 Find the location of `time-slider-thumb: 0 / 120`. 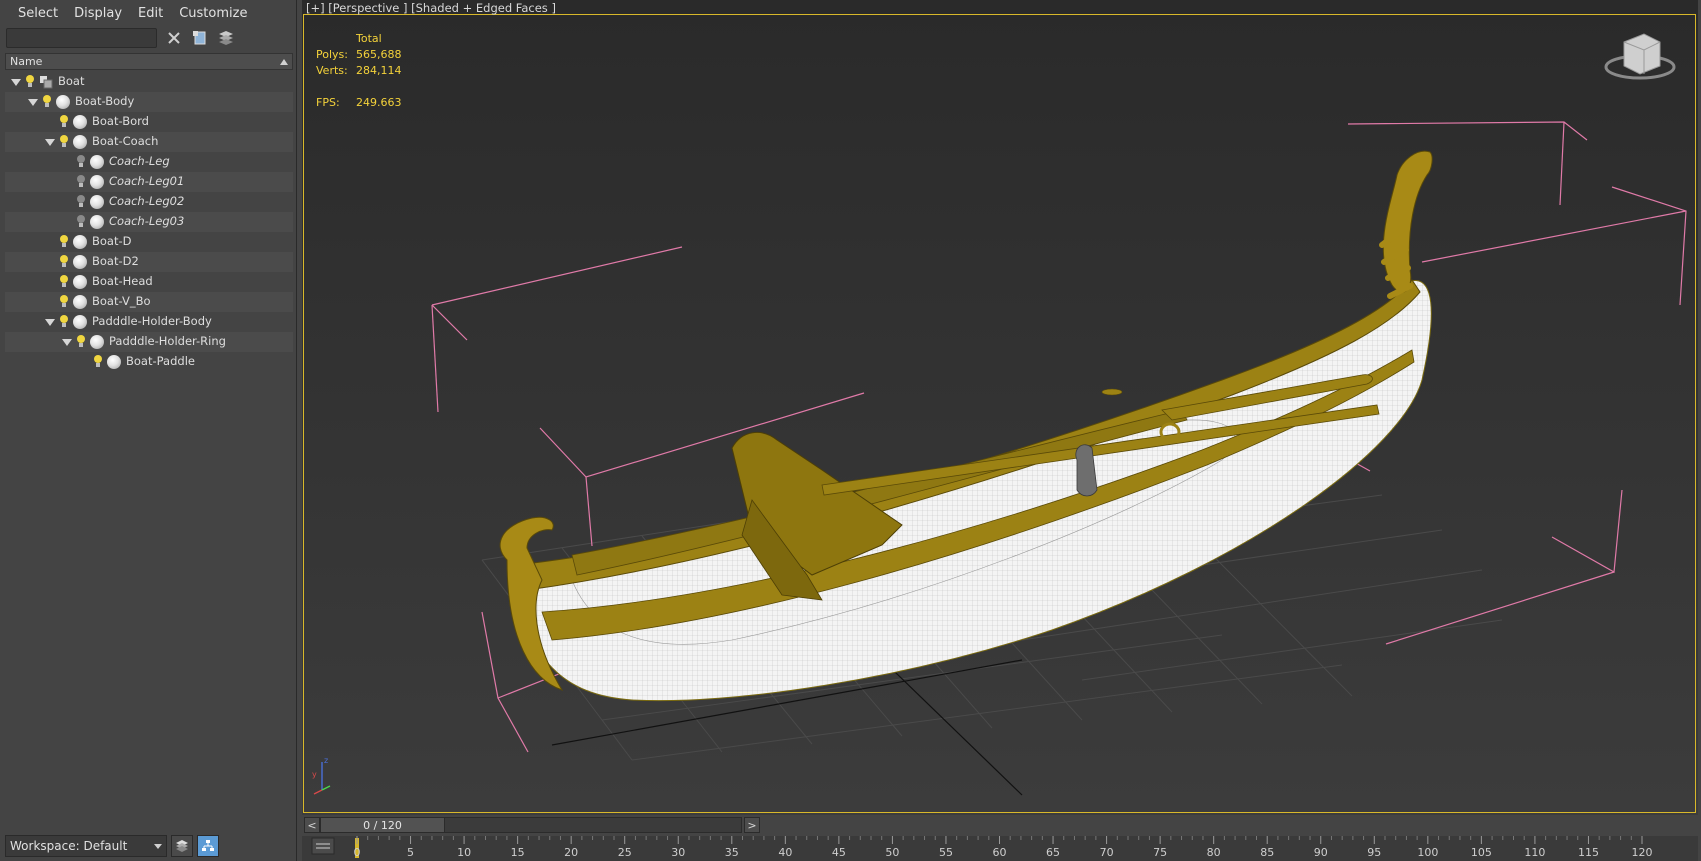

time-slider-thumb: 0 / 120 is located at coordinates (383, 825).